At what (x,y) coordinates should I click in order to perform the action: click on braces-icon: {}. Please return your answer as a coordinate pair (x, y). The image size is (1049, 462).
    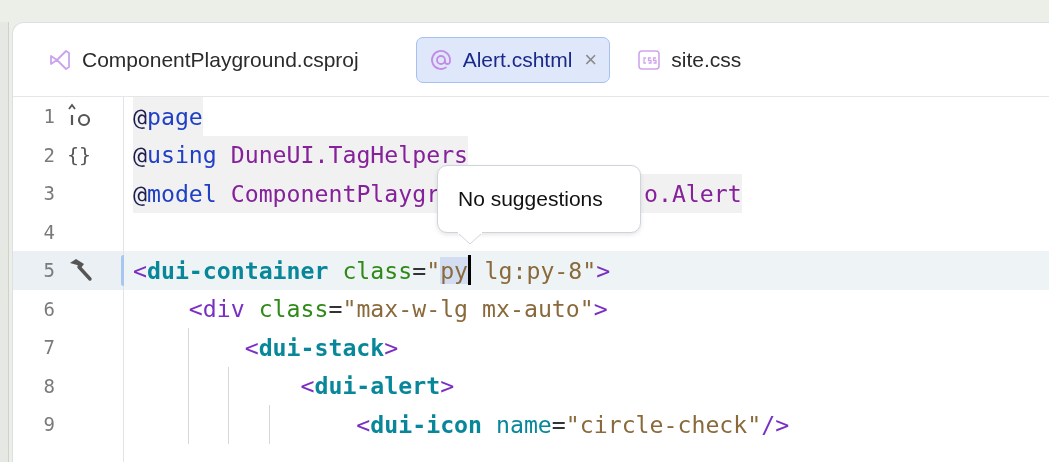
    Looking at the image, I should click on (79, 154).